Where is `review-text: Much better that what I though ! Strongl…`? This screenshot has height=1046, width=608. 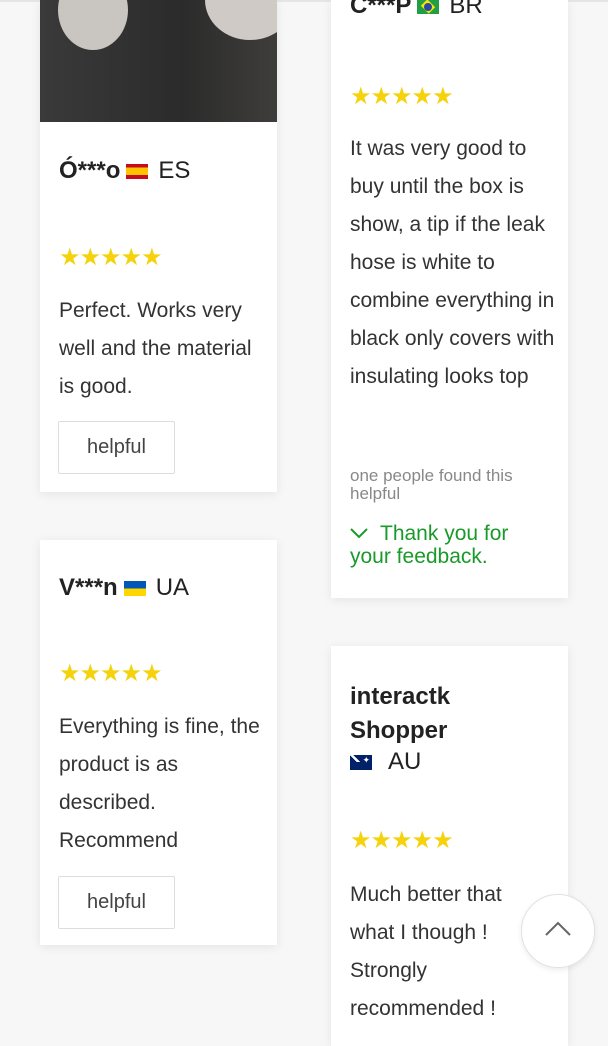 review-text: Much better that what I though ! Strongl… is located at coordinates (426, 951).